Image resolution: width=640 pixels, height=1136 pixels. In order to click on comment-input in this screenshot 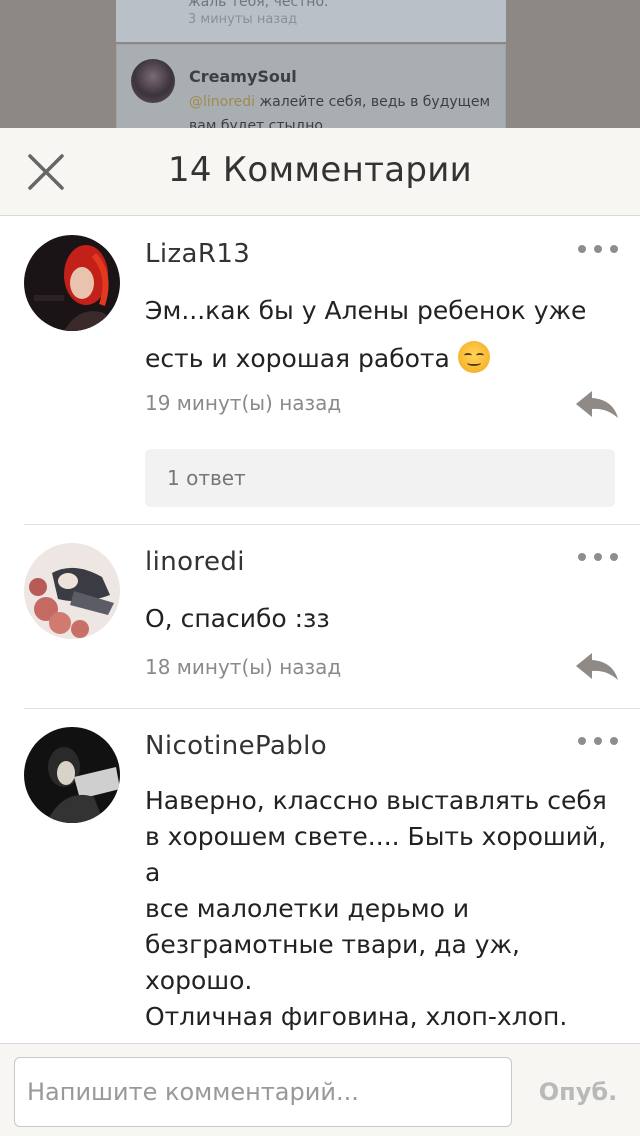, I will do `click(263, 1092)`.